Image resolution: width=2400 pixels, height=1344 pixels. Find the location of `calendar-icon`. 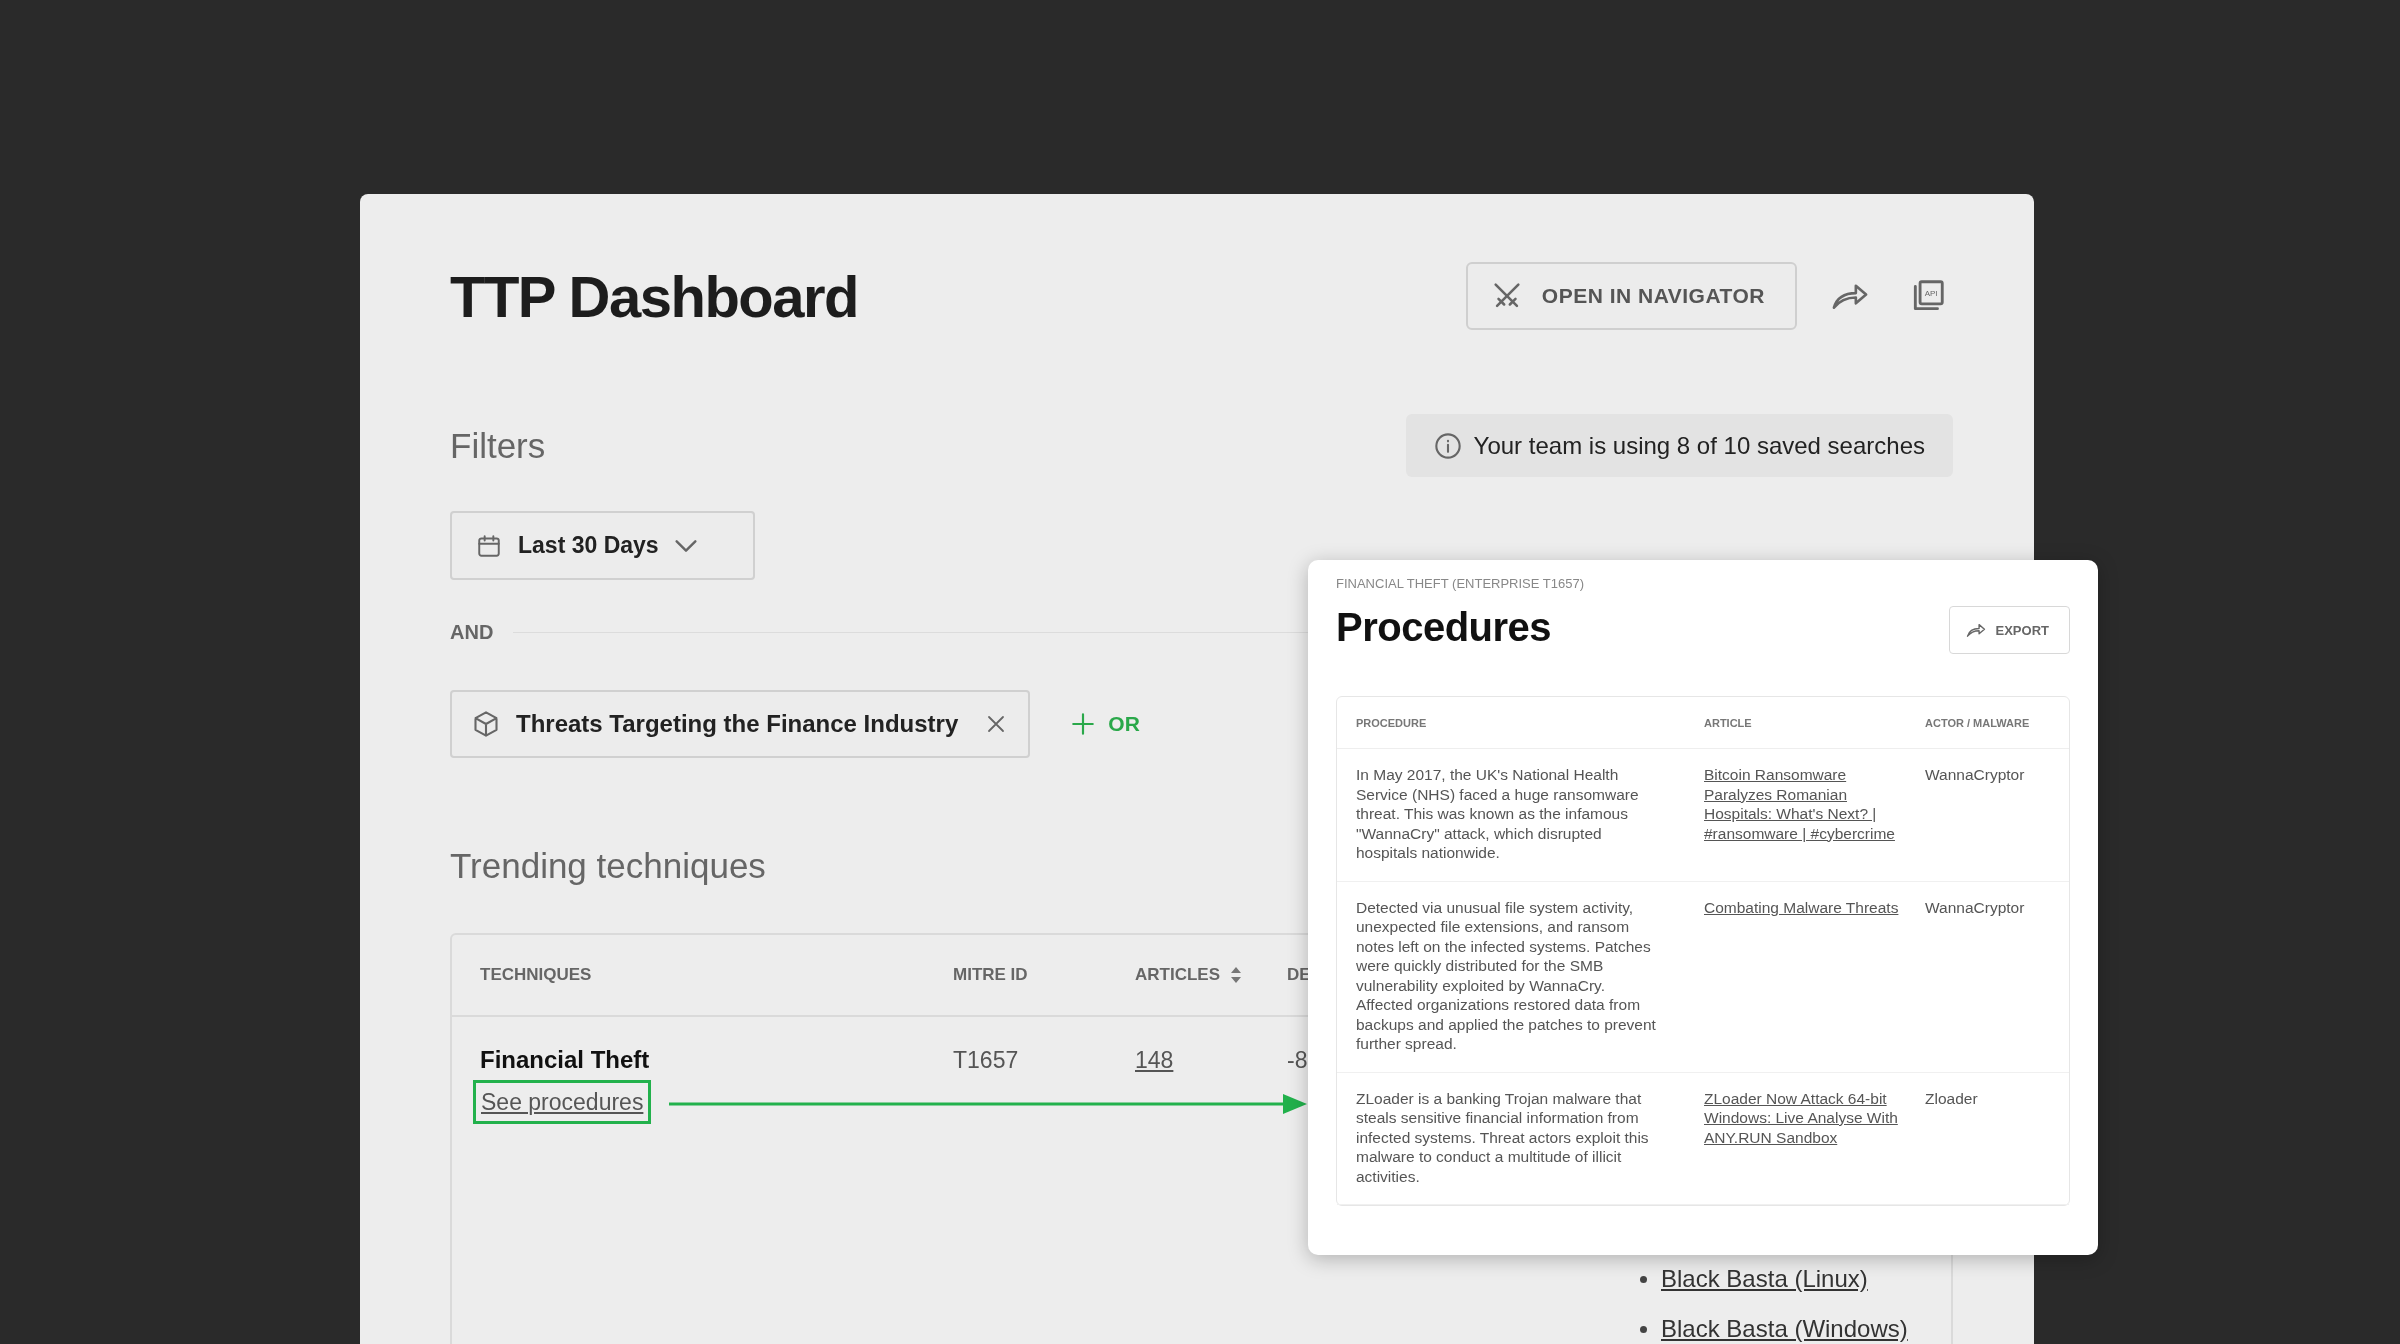

calendar-icon is located at coordinates (489, 545).